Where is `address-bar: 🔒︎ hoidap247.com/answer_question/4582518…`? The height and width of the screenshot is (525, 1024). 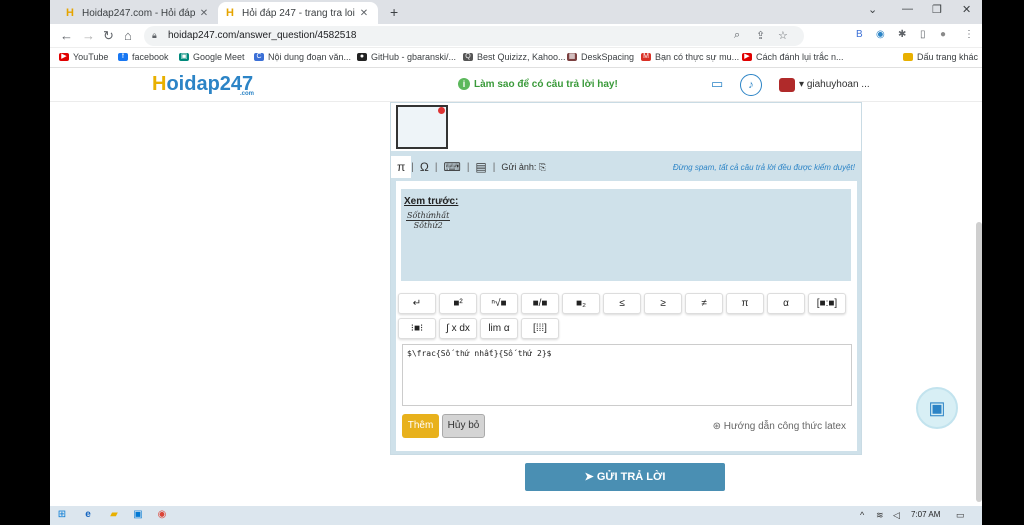 address-bar: 🔒︎ hoidap247.com/answer_question/4582518… is located at coordinates (474, 36).